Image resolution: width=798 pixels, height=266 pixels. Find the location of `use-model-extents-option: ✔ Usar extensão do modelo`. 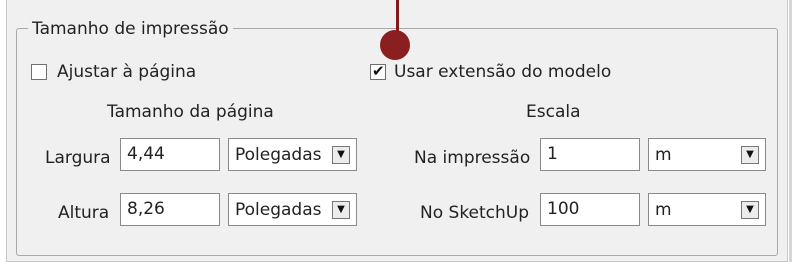

use-model-extents-option: ✔ Usar extensão do modelo is located at coordinates (490, 72).